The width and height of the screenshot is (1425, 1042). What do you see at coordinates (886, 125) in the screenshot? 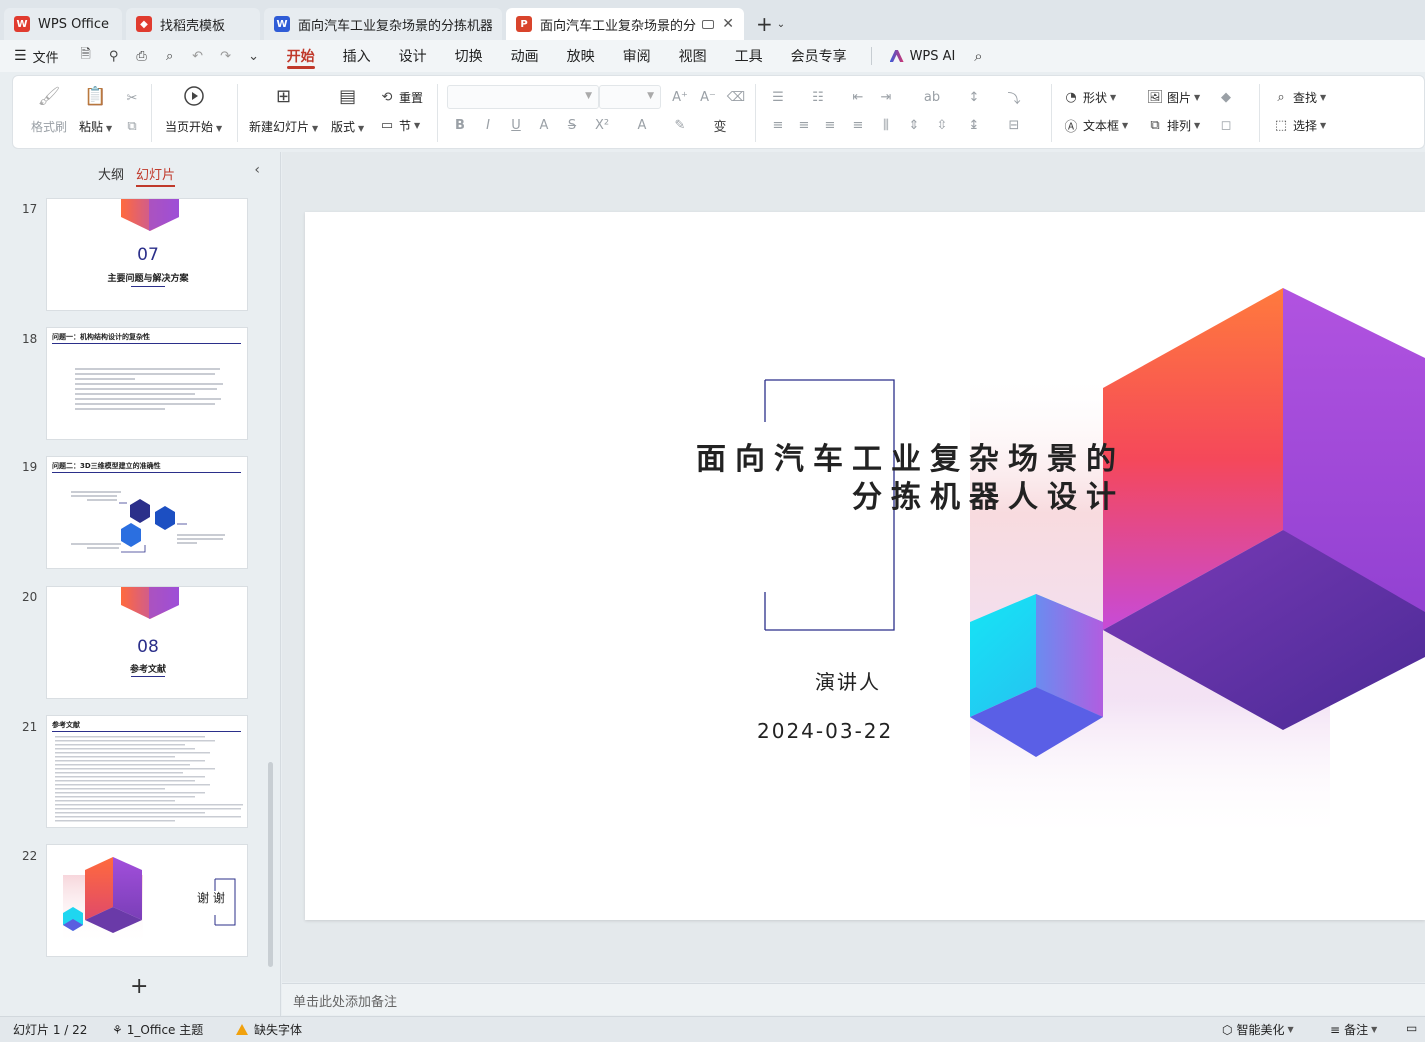
I see `columns-icon: ⫼` at bounding box center [886, 125].